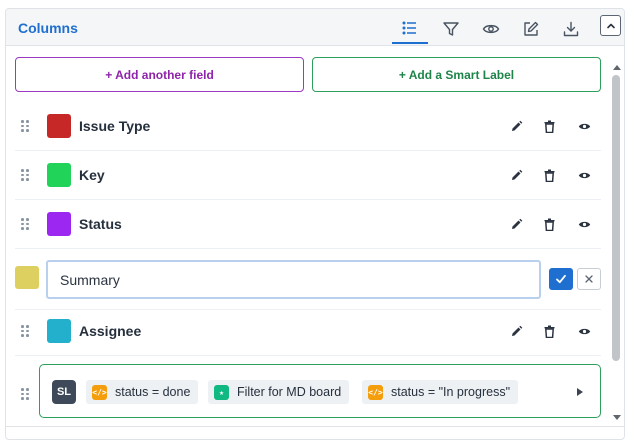 The image size is (627, 440). Describe the element at coordinates (289, 392) in the screenshot. I see `chip-label: Filter for MD board` at that location.